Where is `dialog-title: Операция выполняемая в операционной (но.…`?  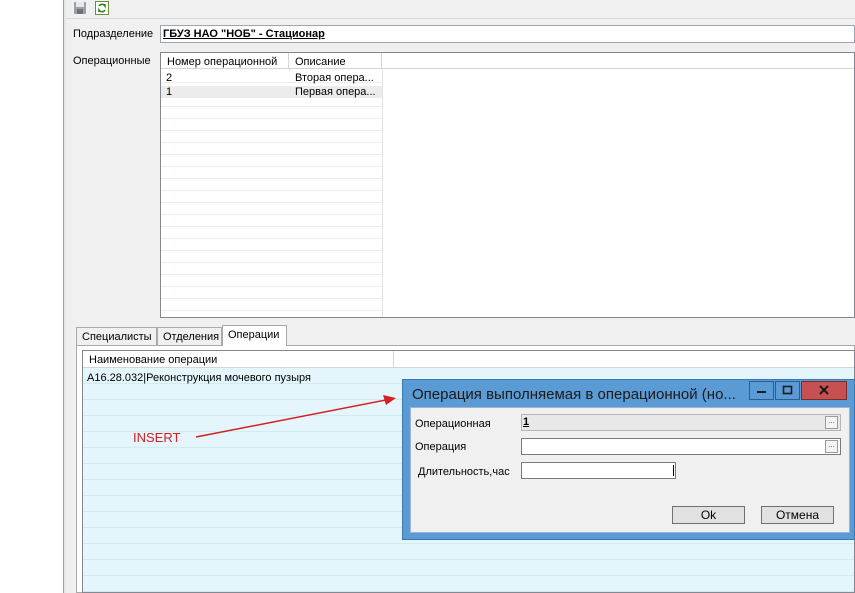 dialog-title: Операция выполняемая в операционной (но.… is located at coordinates (574, 394).